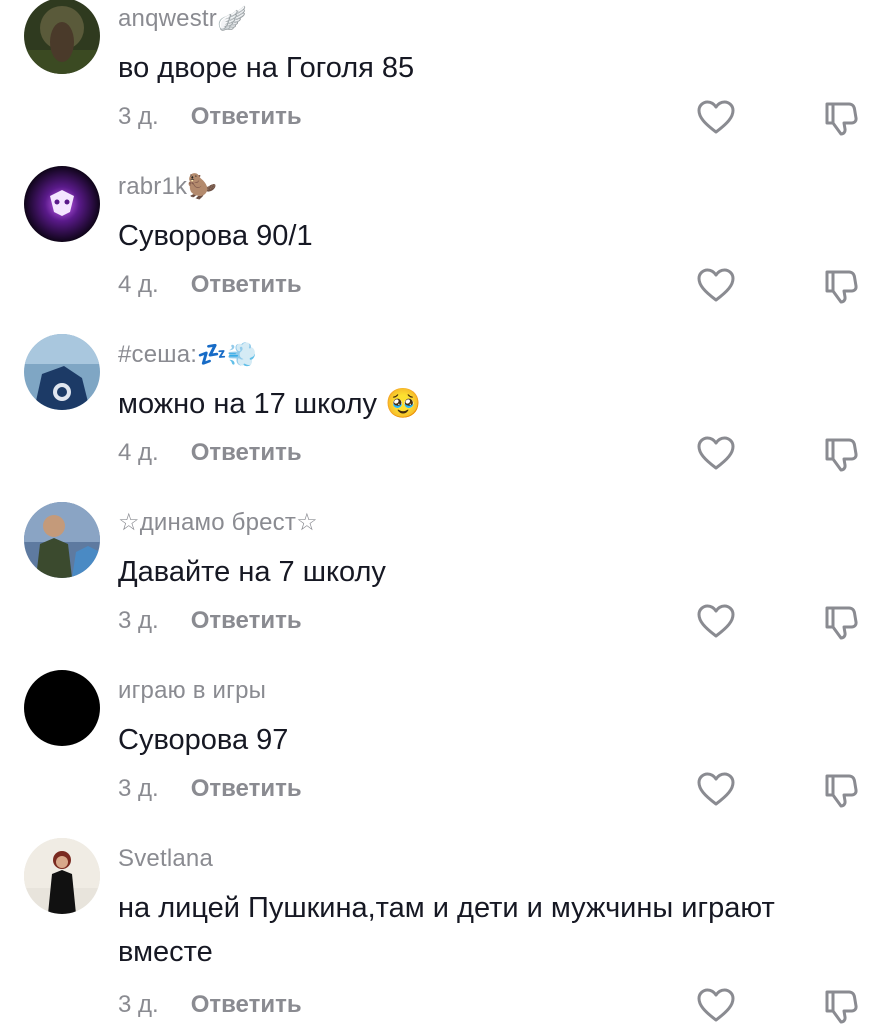 The height and width of the screenshot is (1028, 892). What do you see at coordinates (167, 18) in the screenshot?
I see `username-text: anqwestr` at bounding box center [167, 18].